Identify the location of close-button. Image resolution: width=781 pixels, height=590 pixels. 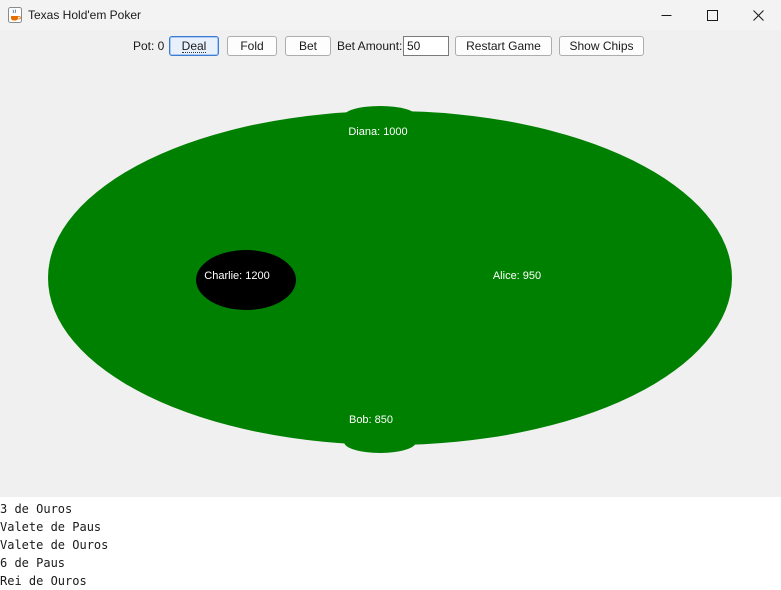
(758, 15).